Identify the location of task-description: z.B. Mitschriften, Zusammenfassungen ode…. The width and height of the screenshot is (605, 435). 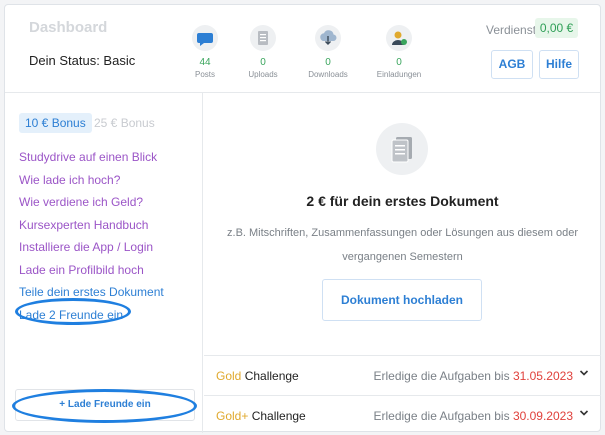
(402, 245).